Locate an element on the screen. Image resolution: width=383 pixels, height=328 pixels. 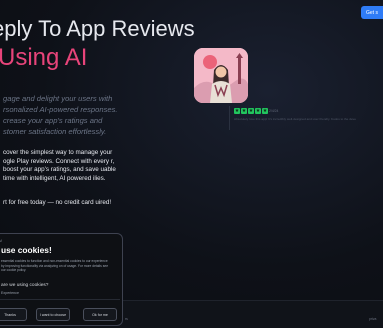
review-date: 2/4/24 is located at coordinates (274, 111).